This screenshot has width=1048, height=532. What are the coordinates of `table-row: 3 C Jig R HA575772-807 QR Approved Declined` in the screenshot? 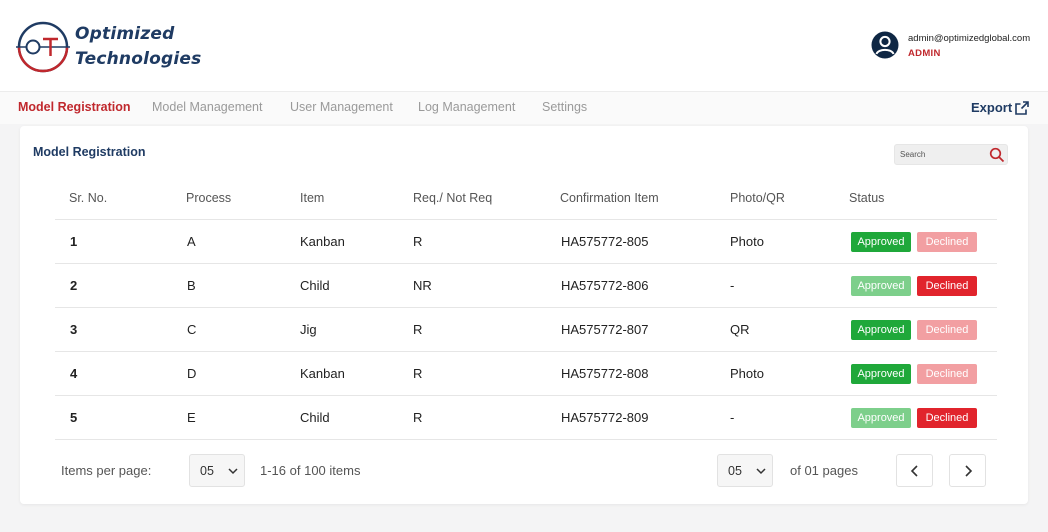 It's located at (526, 330).